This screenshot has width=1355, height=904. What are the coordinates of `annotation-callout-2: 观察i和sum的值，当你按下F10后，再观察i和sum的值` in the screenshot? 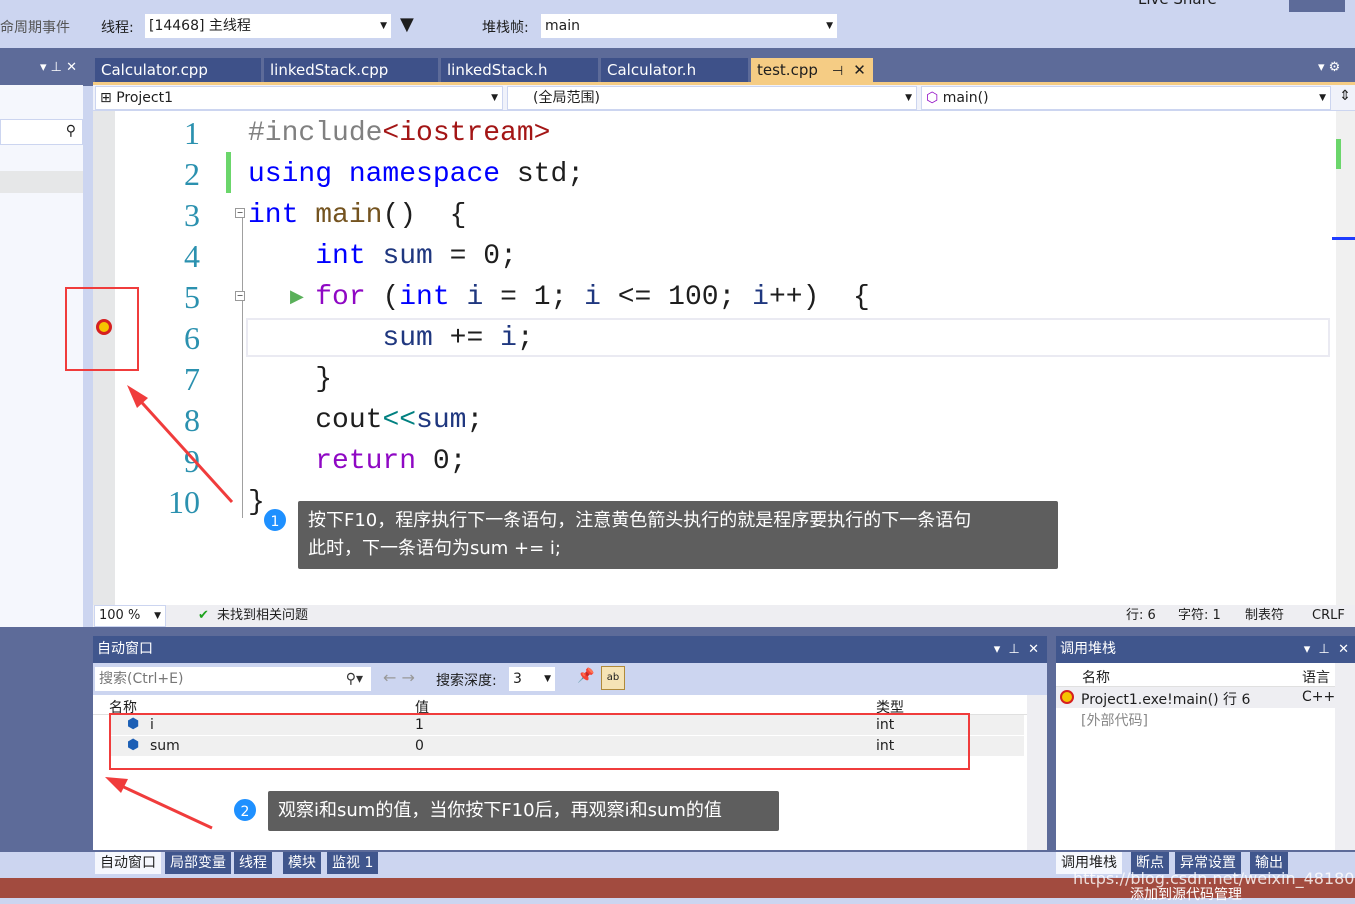 It's located at (523, 811).